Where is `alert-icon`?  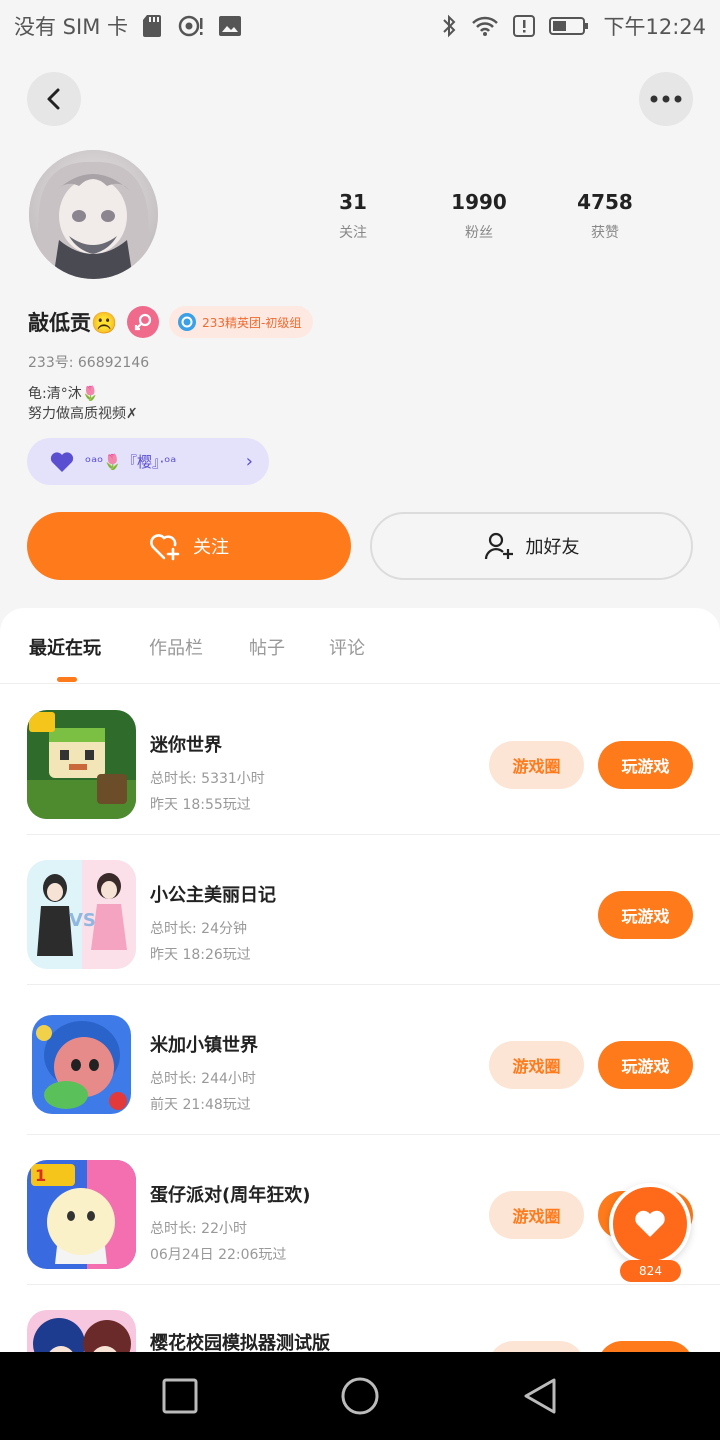 alert-icon is located at coordinates (524, 26).